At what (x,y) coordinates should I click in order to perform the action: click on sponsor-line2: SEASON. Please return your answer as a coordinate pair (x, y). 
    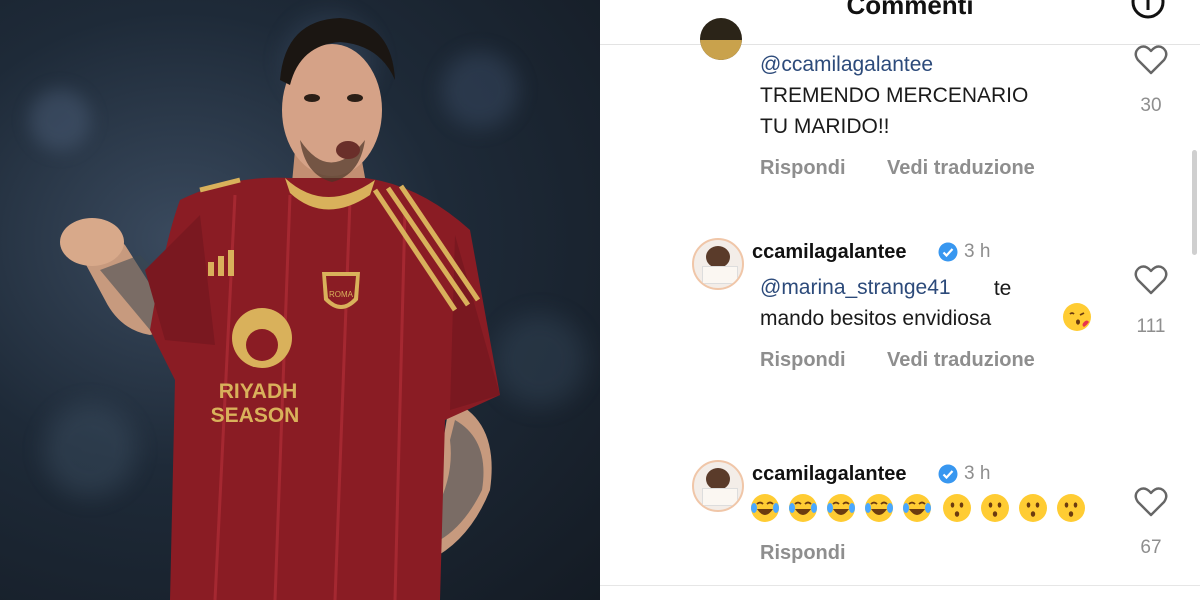
    Looking at the image, I should click on (255, 415).